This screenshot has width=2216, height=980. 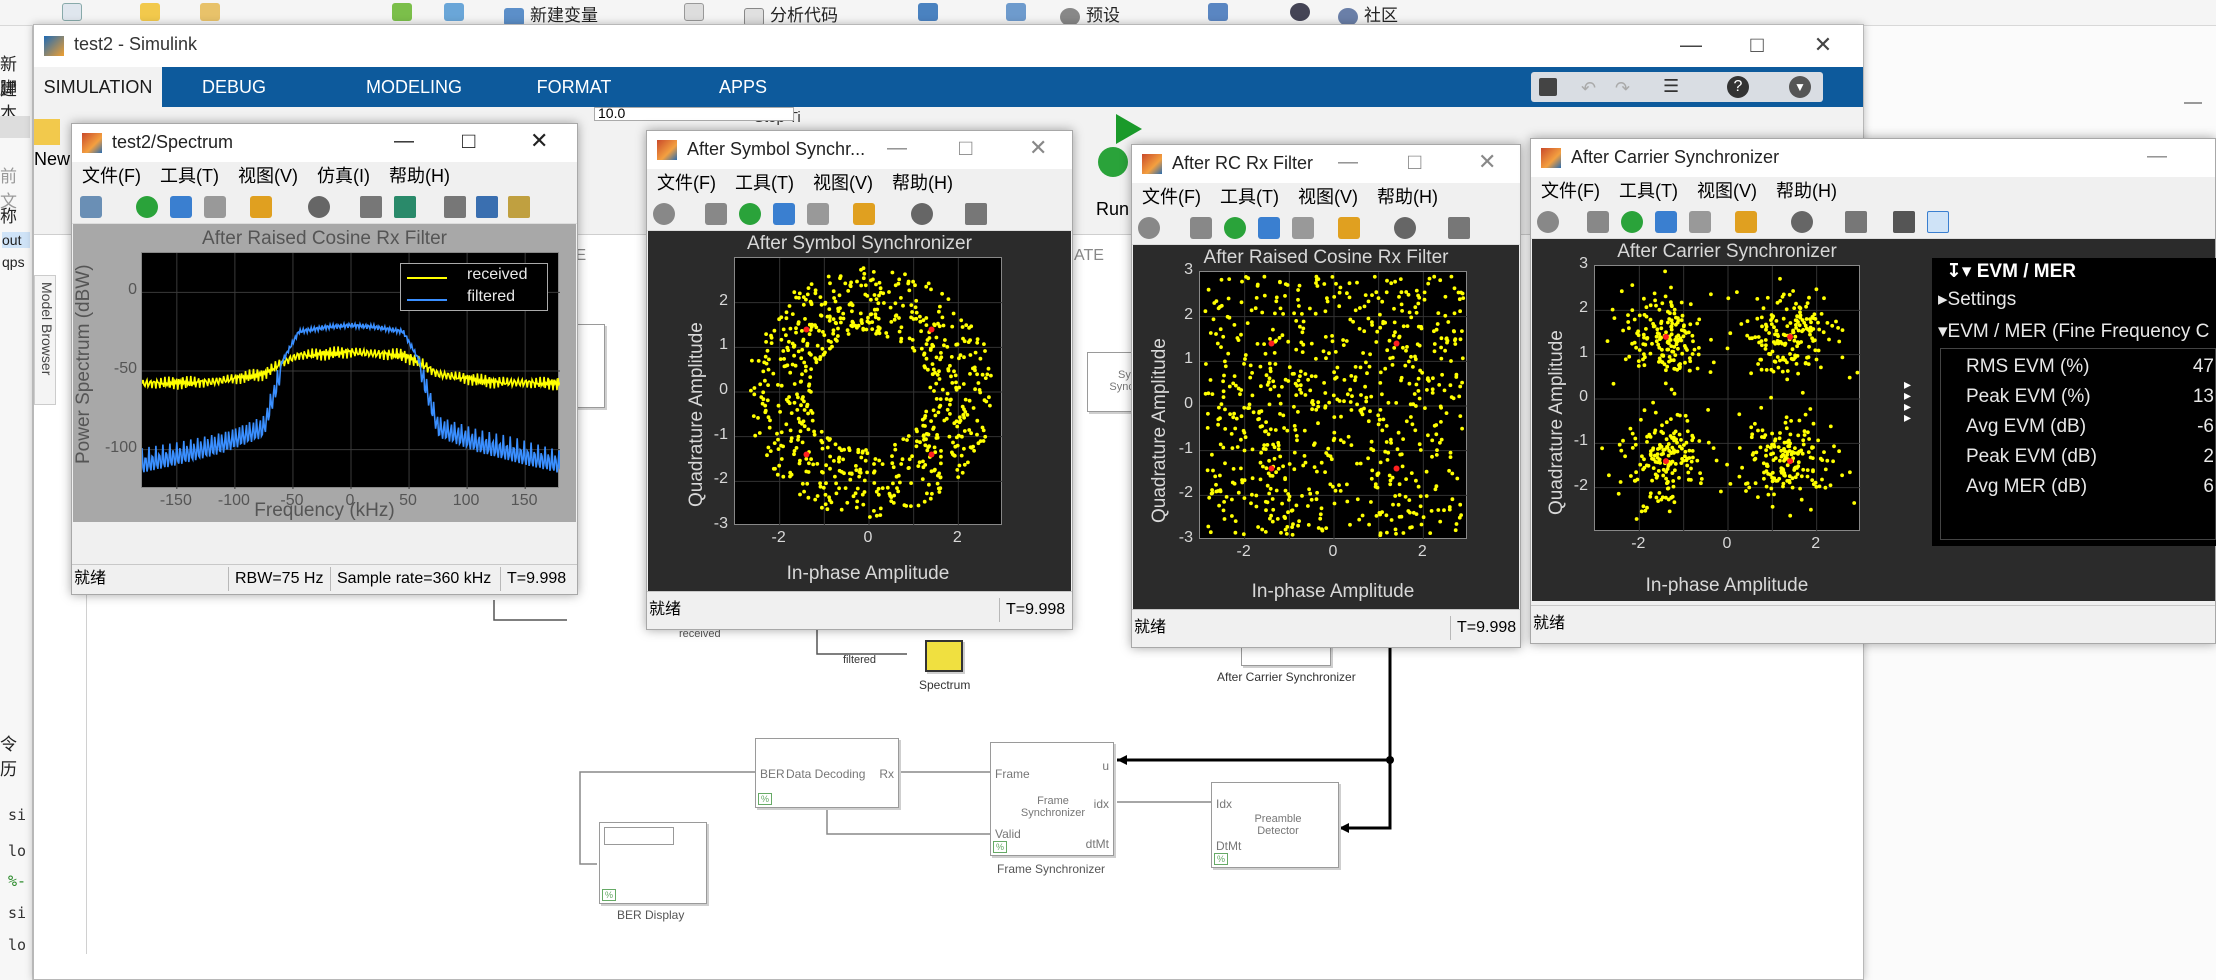 I want to click on matlab-folder-icon, so click(x=213, y=11).